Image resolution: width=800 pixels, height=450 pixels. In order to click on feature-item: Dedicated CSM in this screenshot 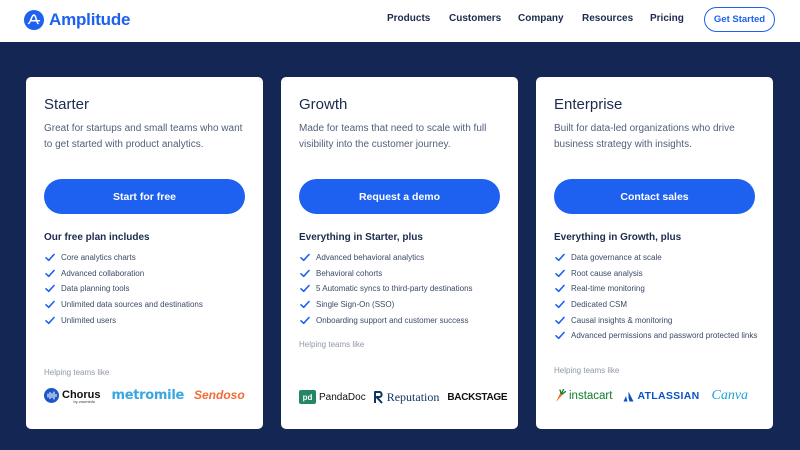, I will do `click(658, 304)`.